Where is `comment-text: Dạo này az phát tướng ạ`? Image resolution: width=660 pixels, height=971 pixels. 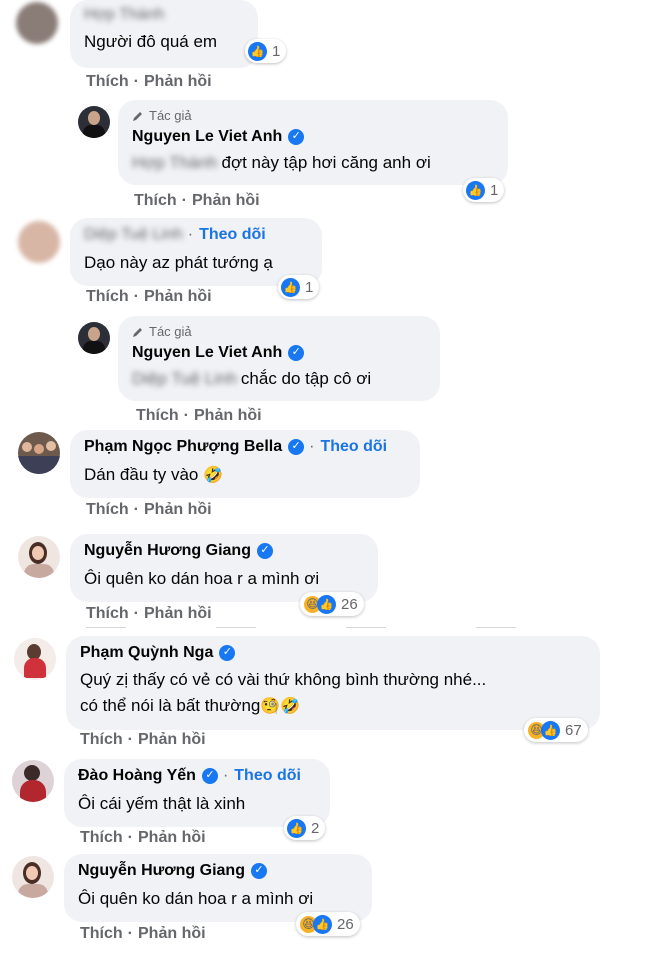 comment-text: Dạo này az phát tướng ạ is located at coordinates (178, 262).